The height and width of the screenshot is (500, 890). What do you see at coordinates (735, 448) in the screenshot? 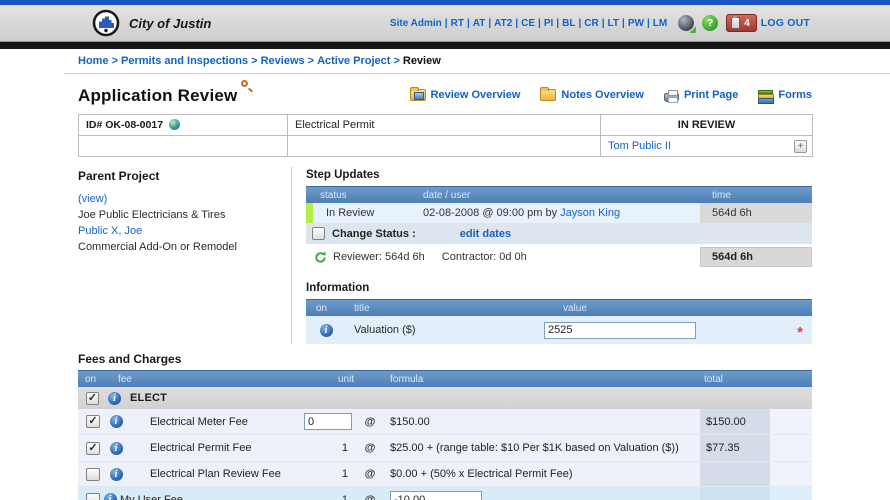
I see `fee-total: $77.35` at bounding box center [735, 448].